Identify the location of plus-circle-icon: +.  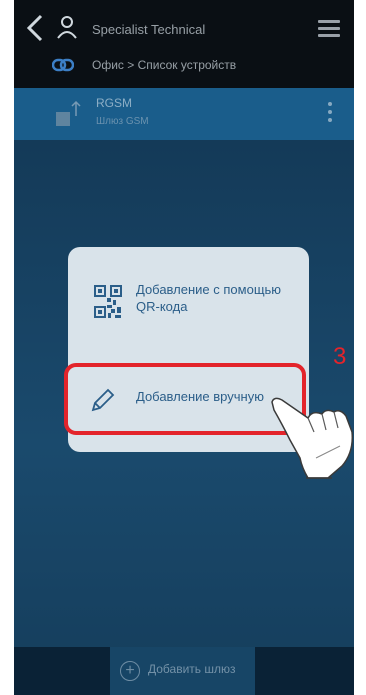
(130, 671).